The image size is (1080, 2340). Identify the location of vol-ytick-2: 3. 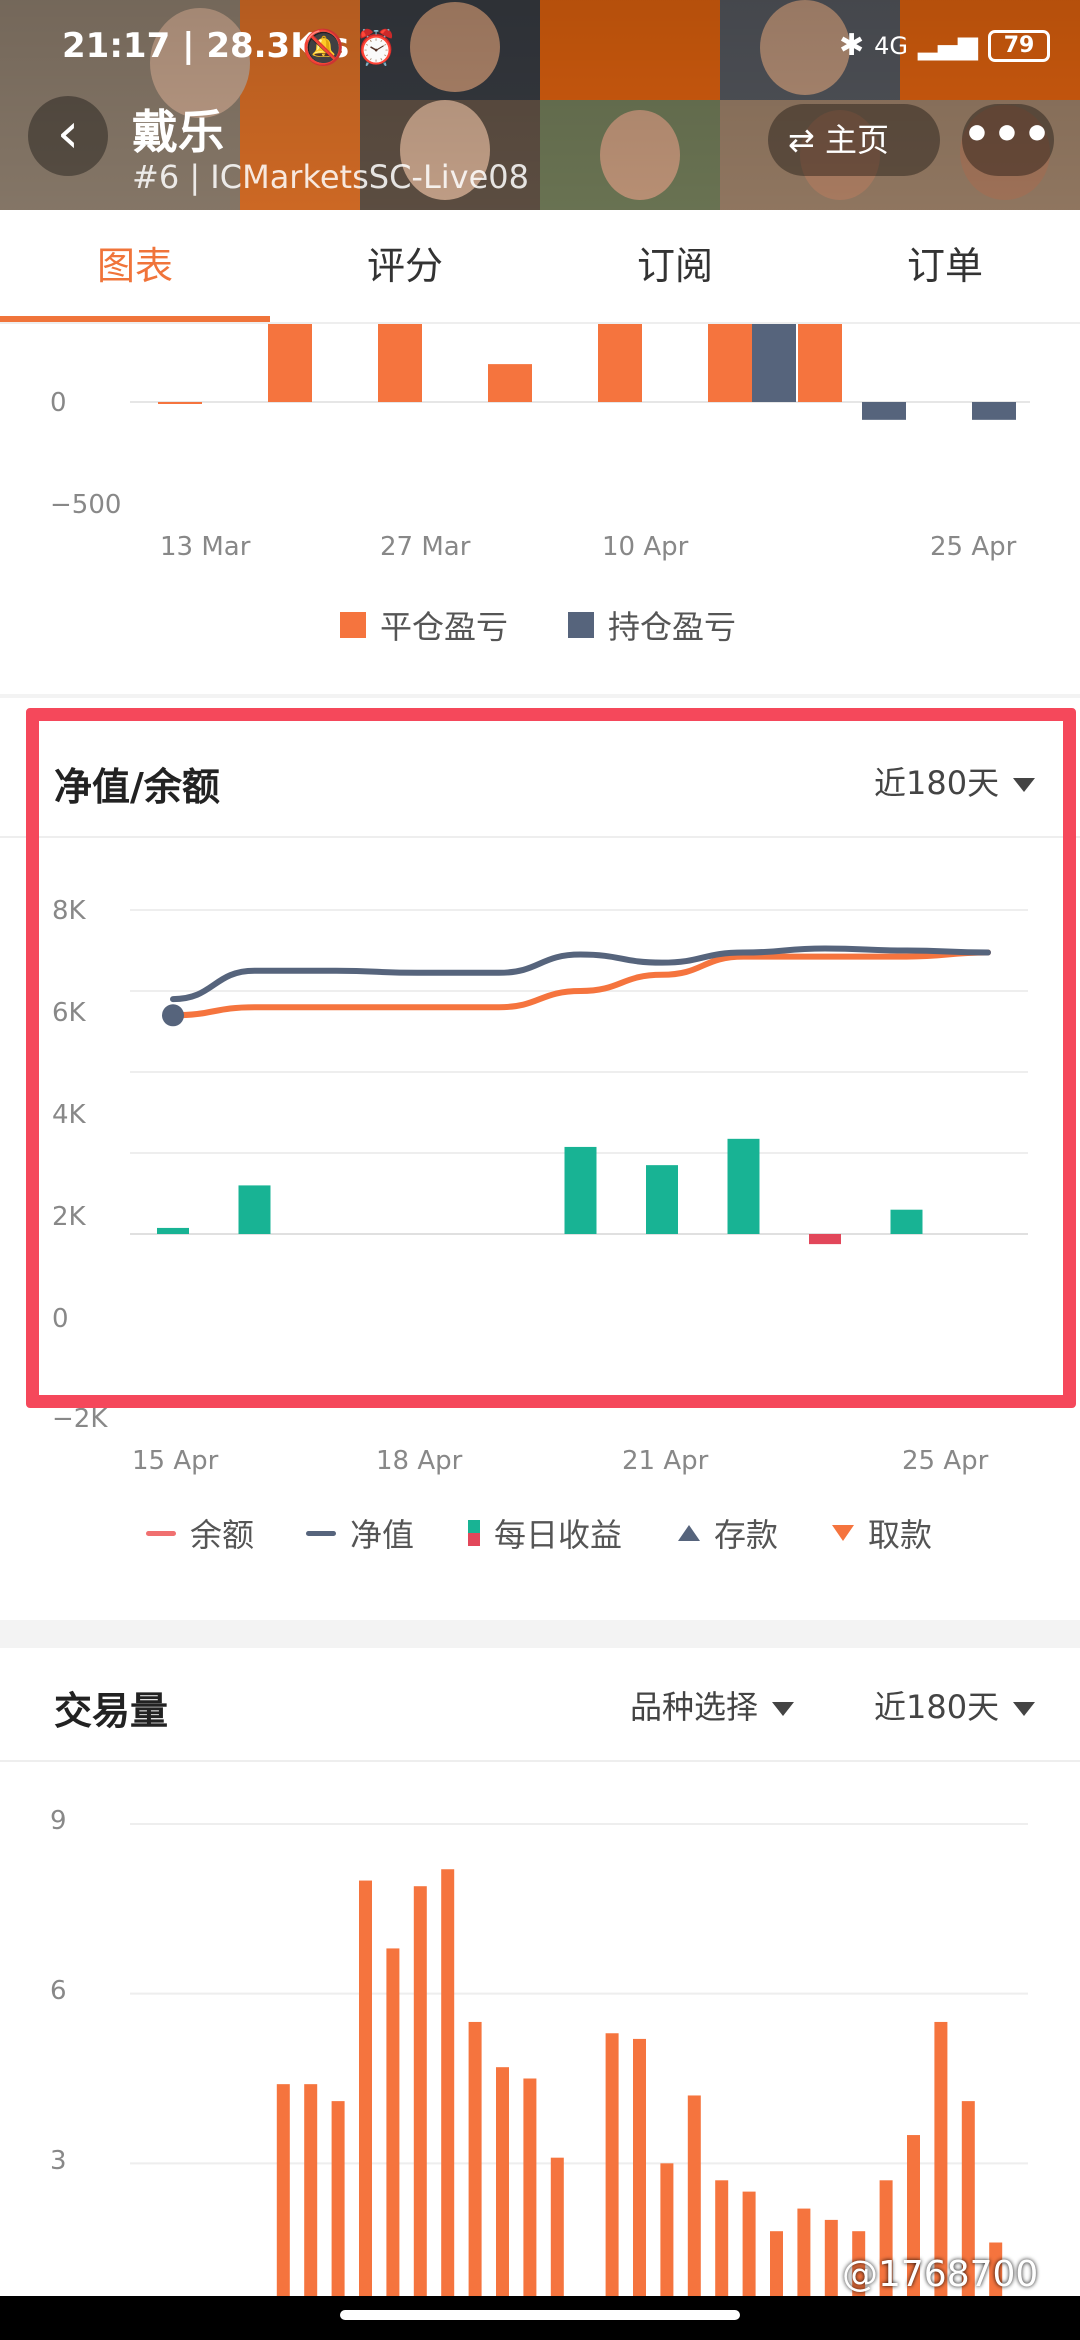
(58, 2161).